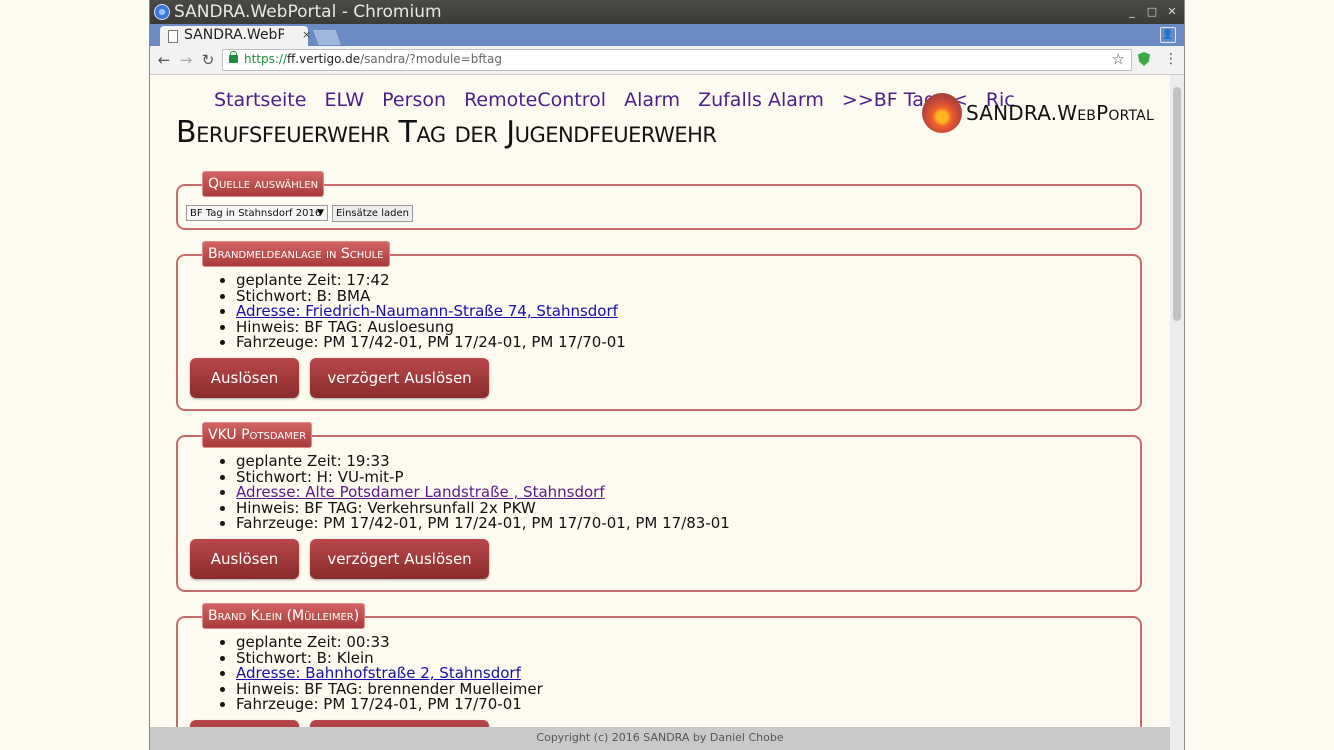  I want to click on load-incidents-button: Einsätze laden, so click(372, 213).